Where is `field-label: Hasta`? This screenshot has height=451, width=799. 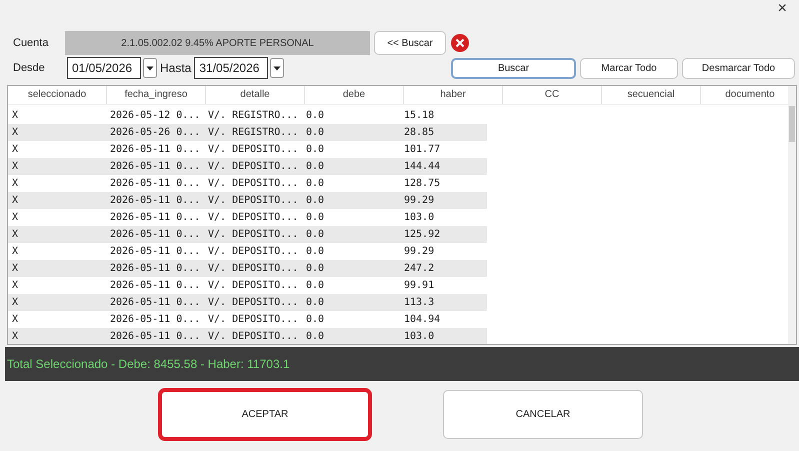
field-label: Hasta is located at coordinates (176, 68).